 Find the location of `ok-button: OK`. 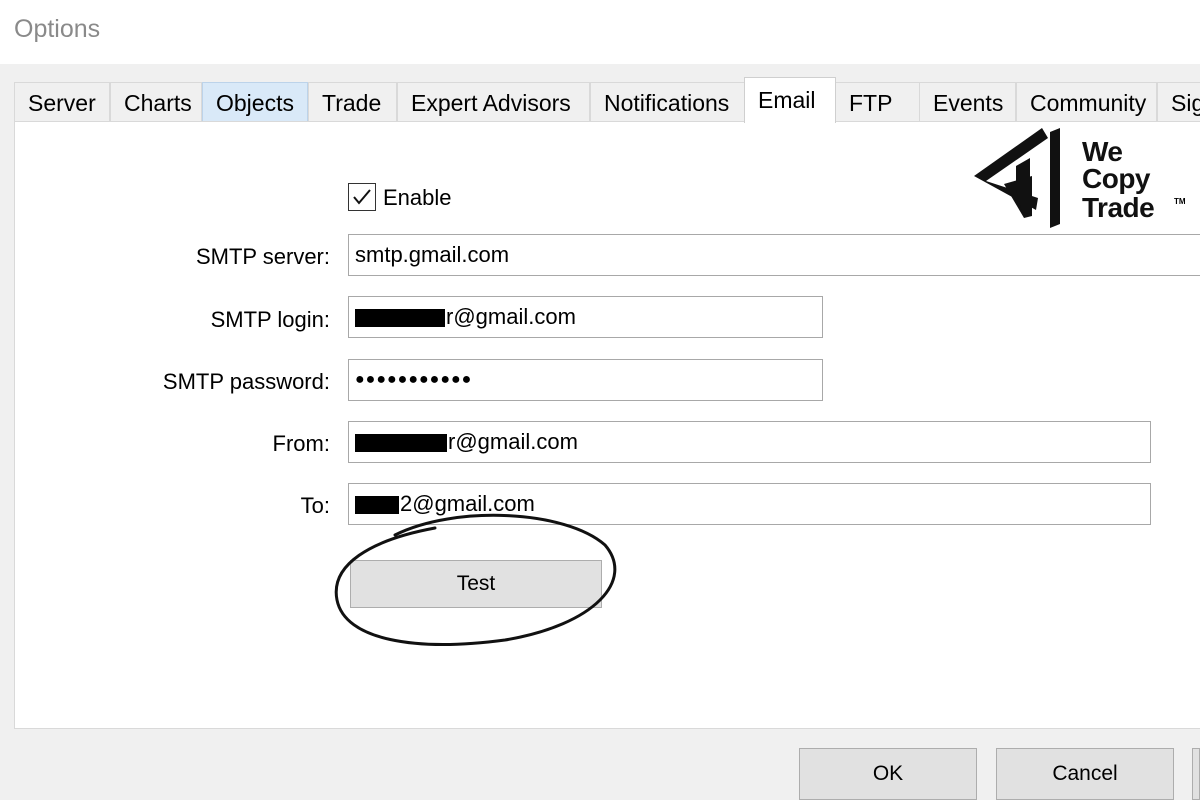

ok-button: OK is located at coordinates (888, 774).